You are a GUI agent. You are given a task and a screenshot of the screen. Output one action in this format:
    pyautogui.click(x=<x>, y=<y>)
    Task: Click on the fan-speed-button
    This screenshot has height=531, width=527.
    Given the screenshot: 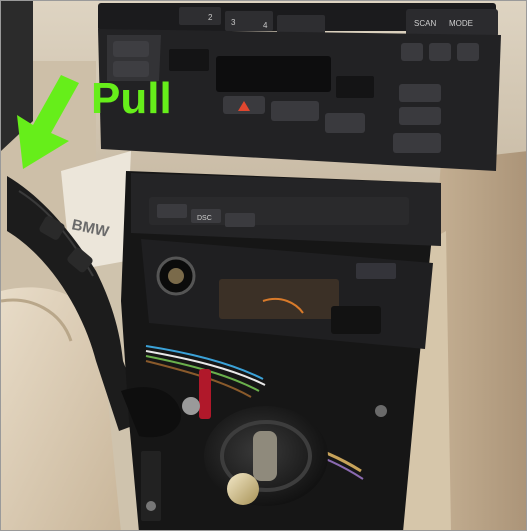 What is the action you would take?
    pyautogui.click(x=295, y=111)
    